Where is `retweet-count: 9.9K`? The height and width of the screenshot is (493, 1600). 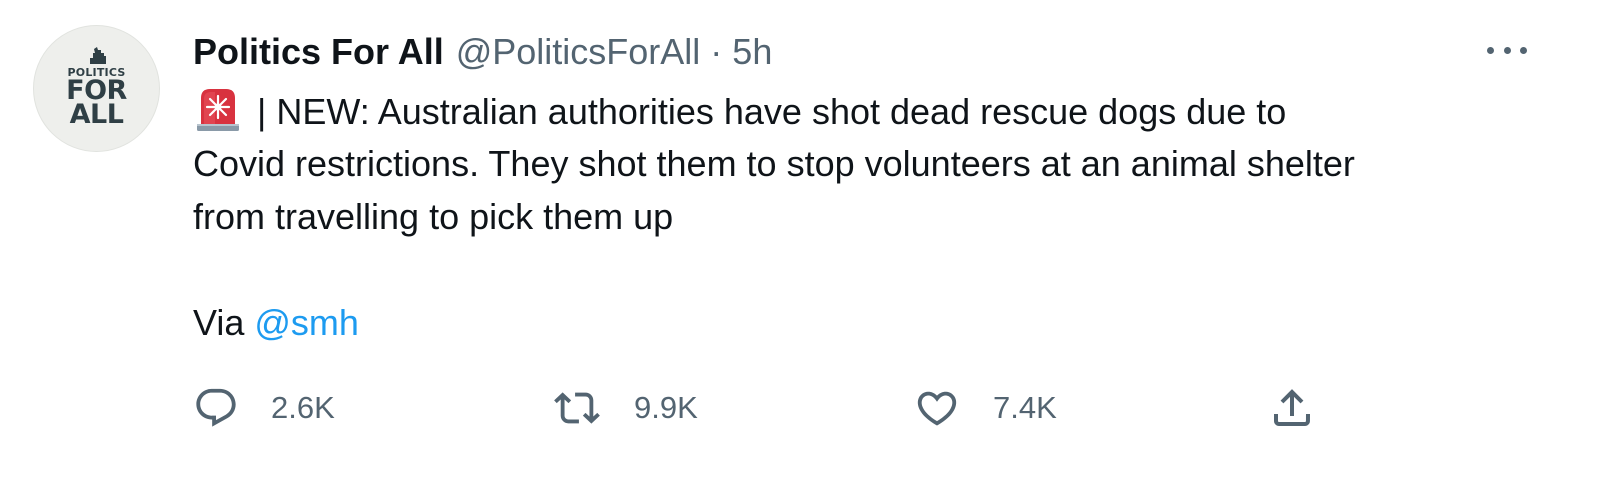
retweet-count: 9.9K is located at coordinates (666, 407).